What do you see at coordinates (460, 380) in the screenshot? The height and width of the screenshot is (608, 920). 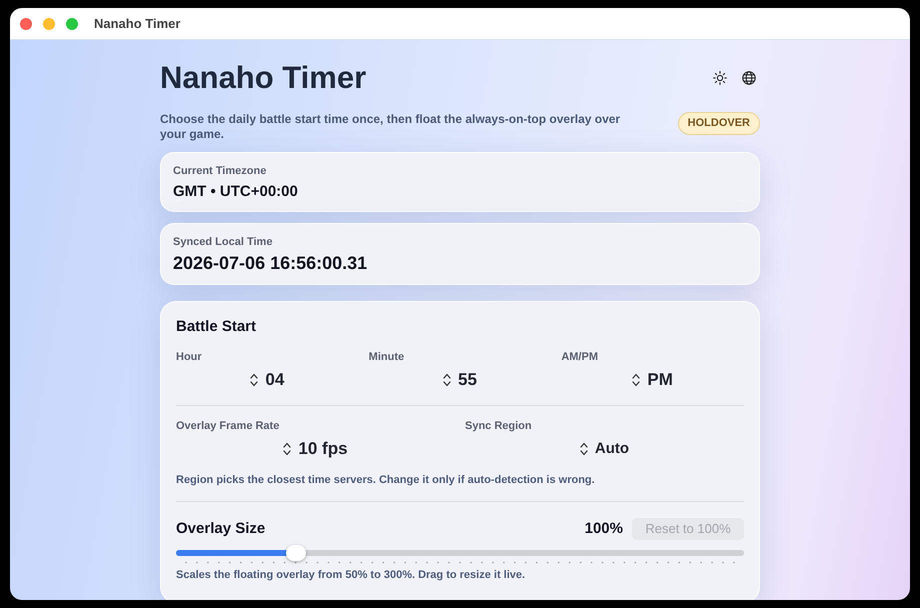 I see `value-picker: 55` at bounding box center [460, 380].